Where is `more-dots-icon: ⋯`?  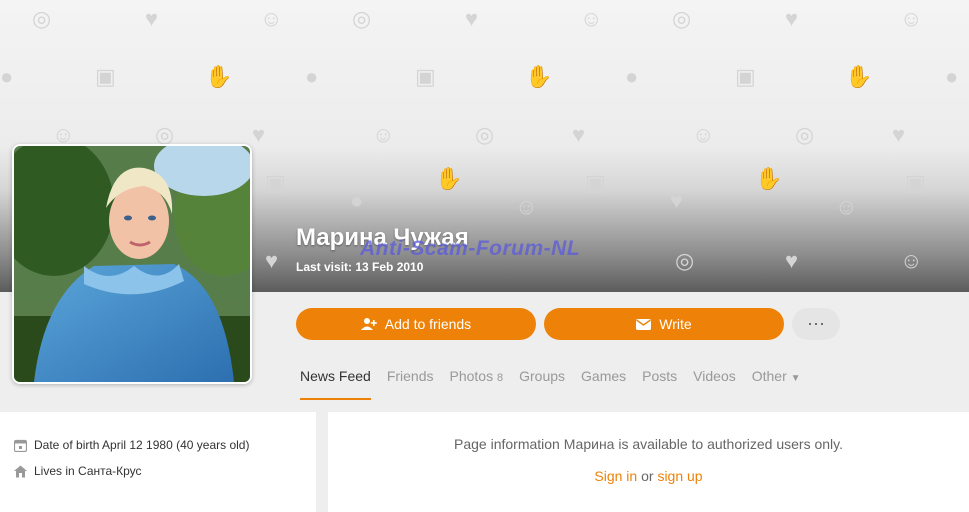 more-dots-icon: ⋯ is located at coordinates (816, 323).